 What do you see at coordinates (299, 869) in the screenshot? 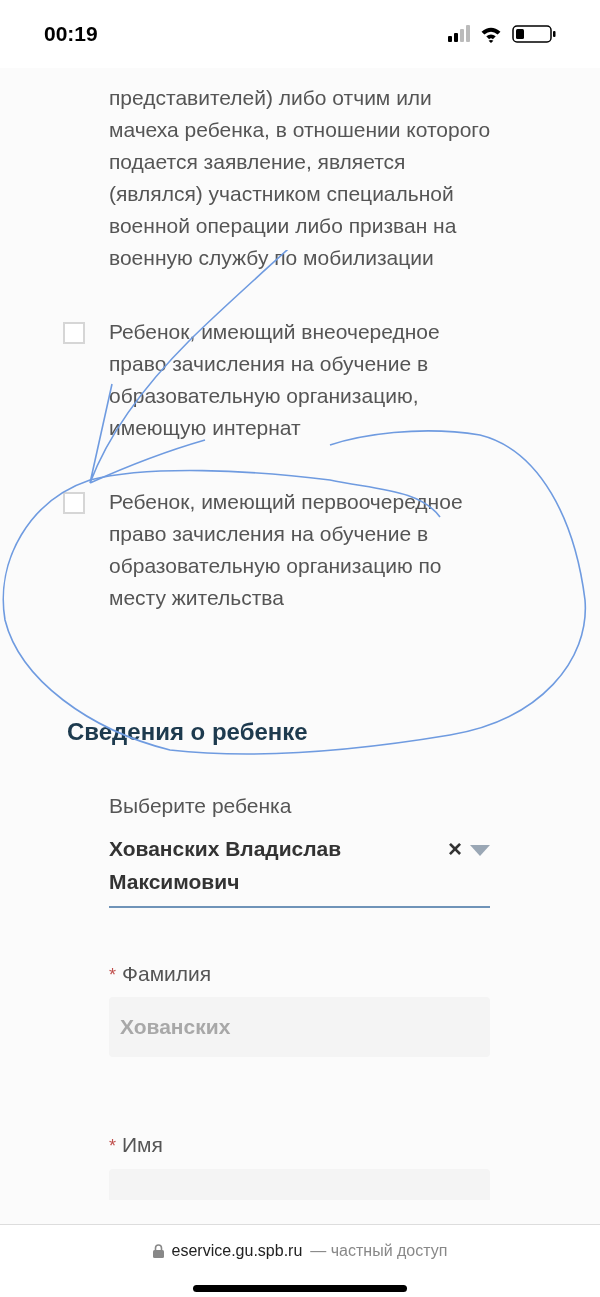
I see `child-select: Хованских Владислав Максимович ×` at bounding box center [299, 869].